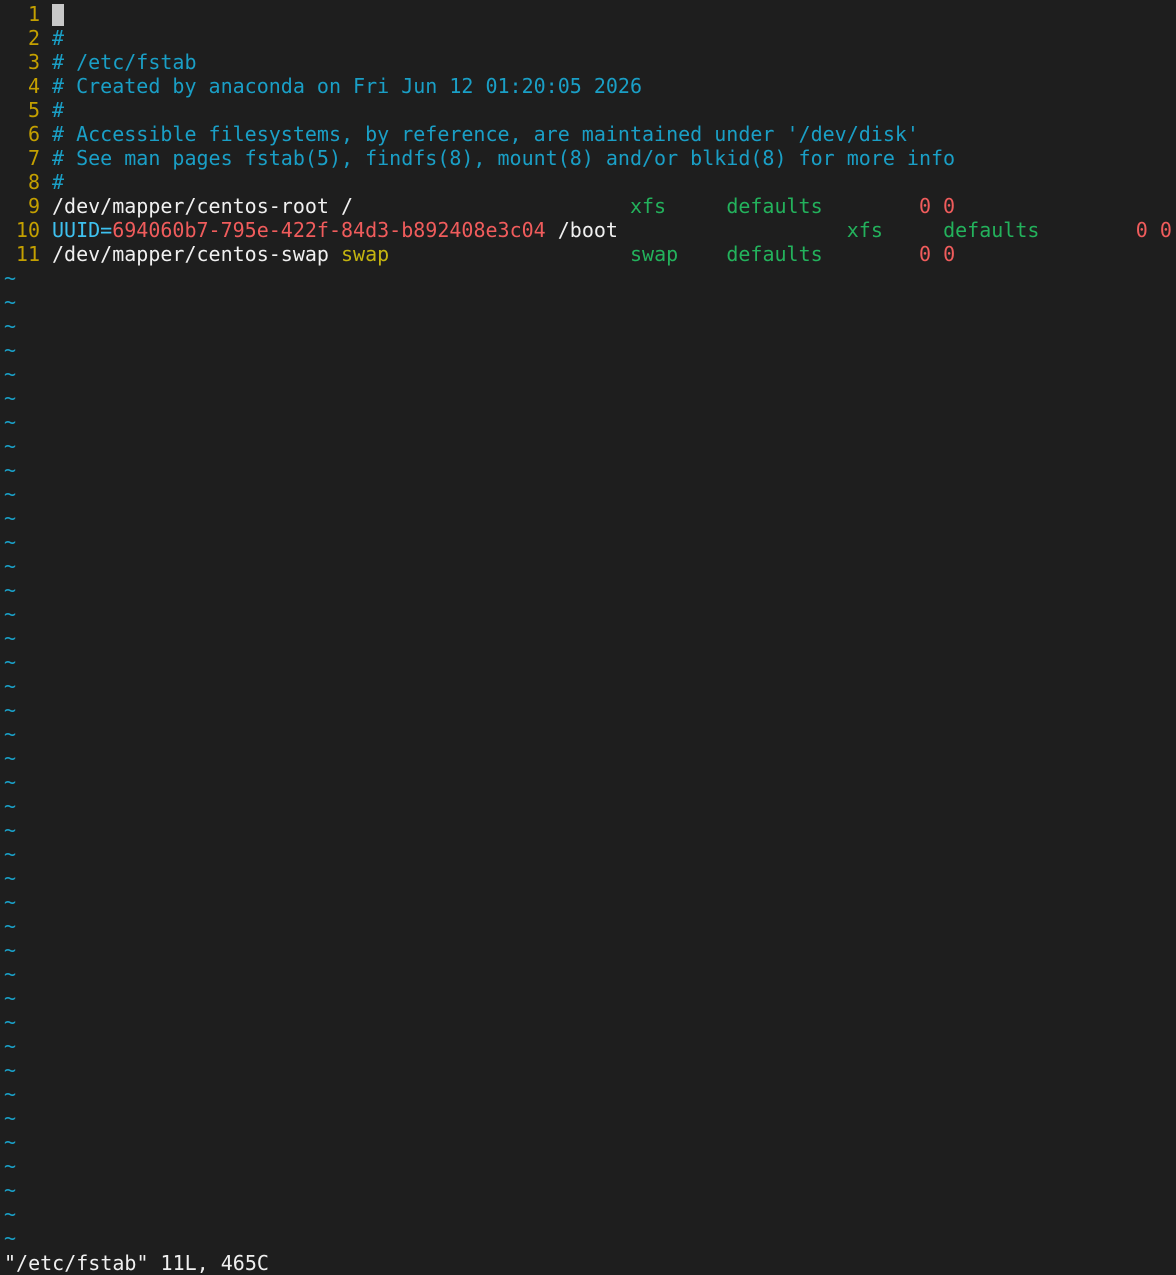 The width and height of the screenshot is (1176, 1275). Describe the element at coordinates (33, 62) in the screenshot. I see `line-number: 3` at that location.